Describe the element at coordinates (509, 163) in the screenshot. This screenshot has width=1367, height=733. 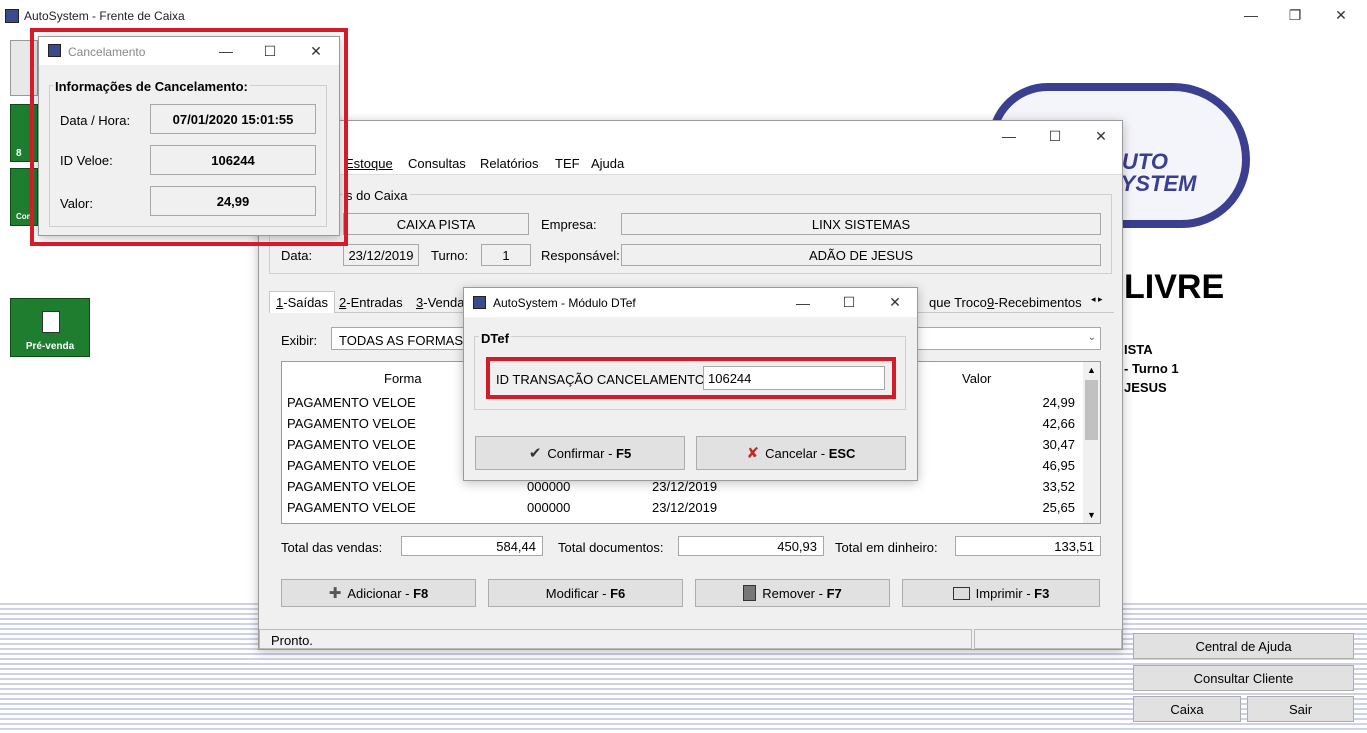
I see `menu-relatorios: Relatórios` at that location.